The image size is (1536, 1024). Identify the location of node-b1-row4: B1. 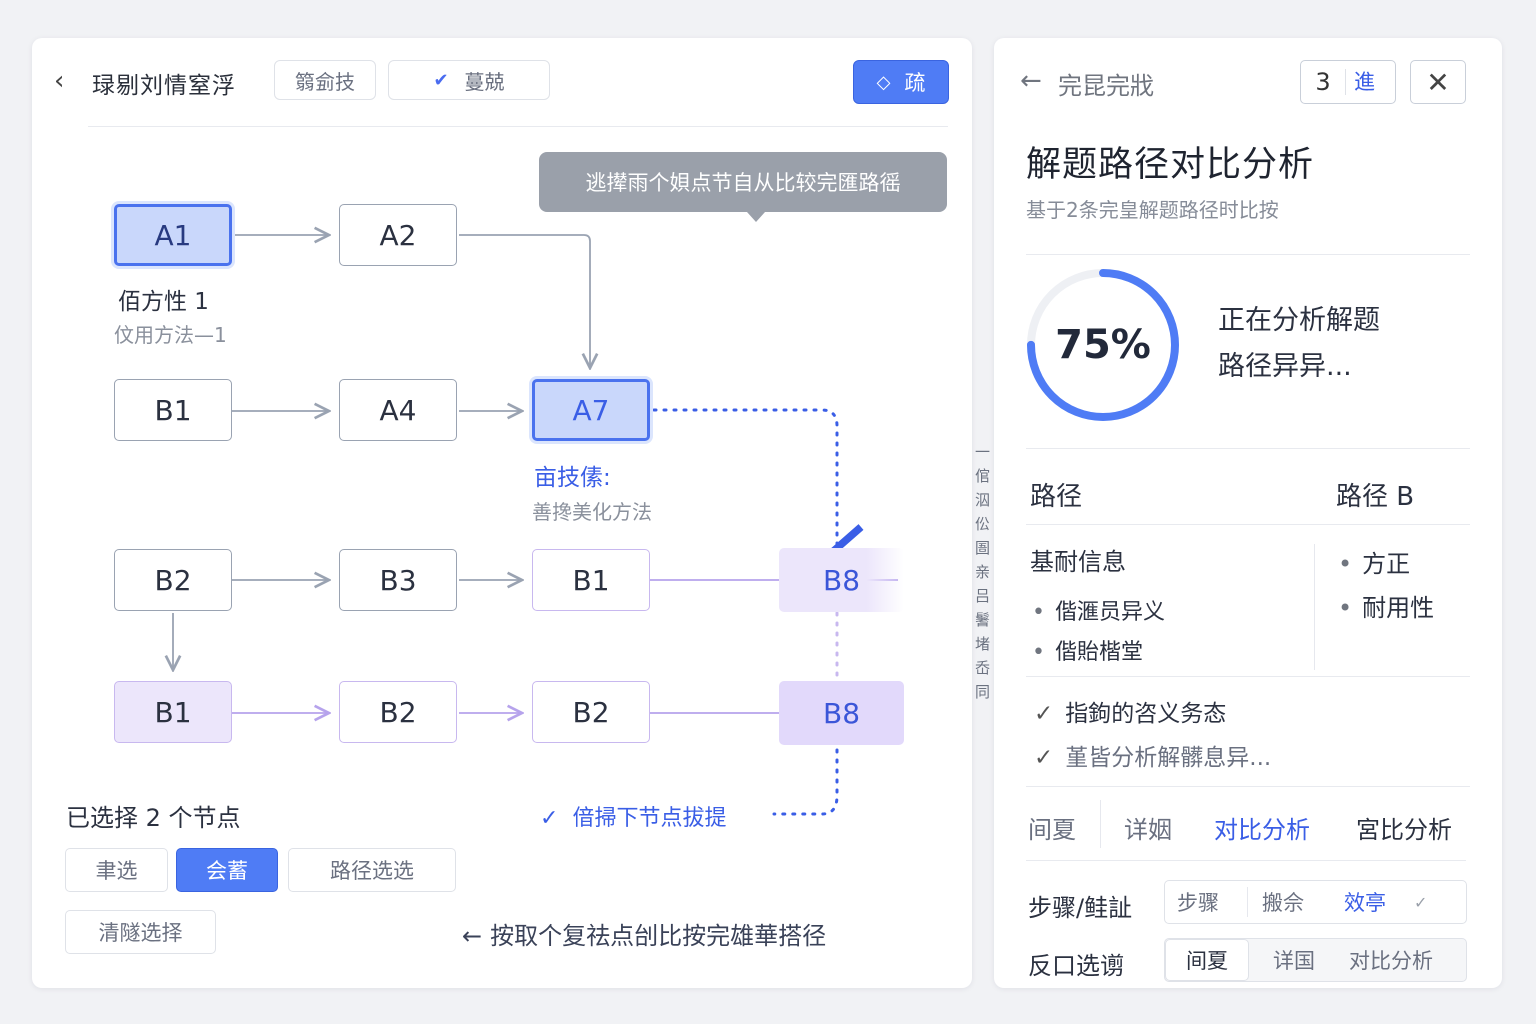
(173, 712).